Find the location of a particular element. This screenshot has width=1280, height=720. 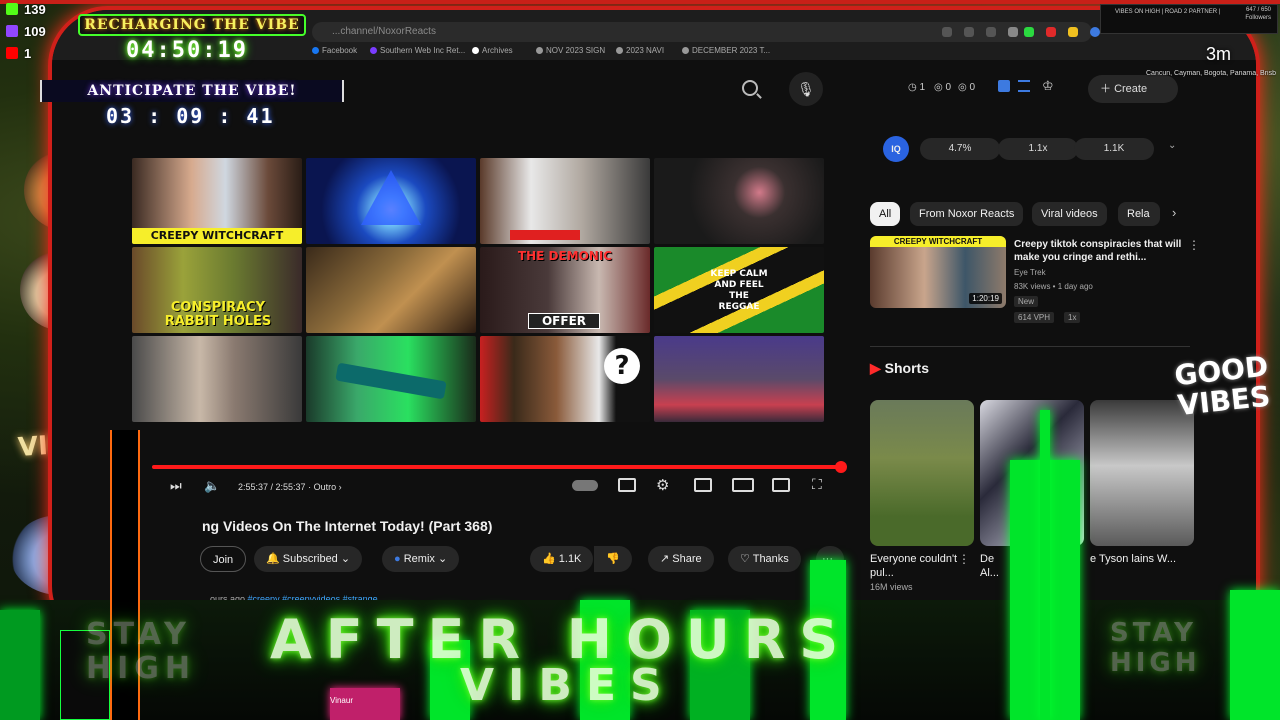

youtube-subscriber-count: 1 is located at coordinates (18, 53).